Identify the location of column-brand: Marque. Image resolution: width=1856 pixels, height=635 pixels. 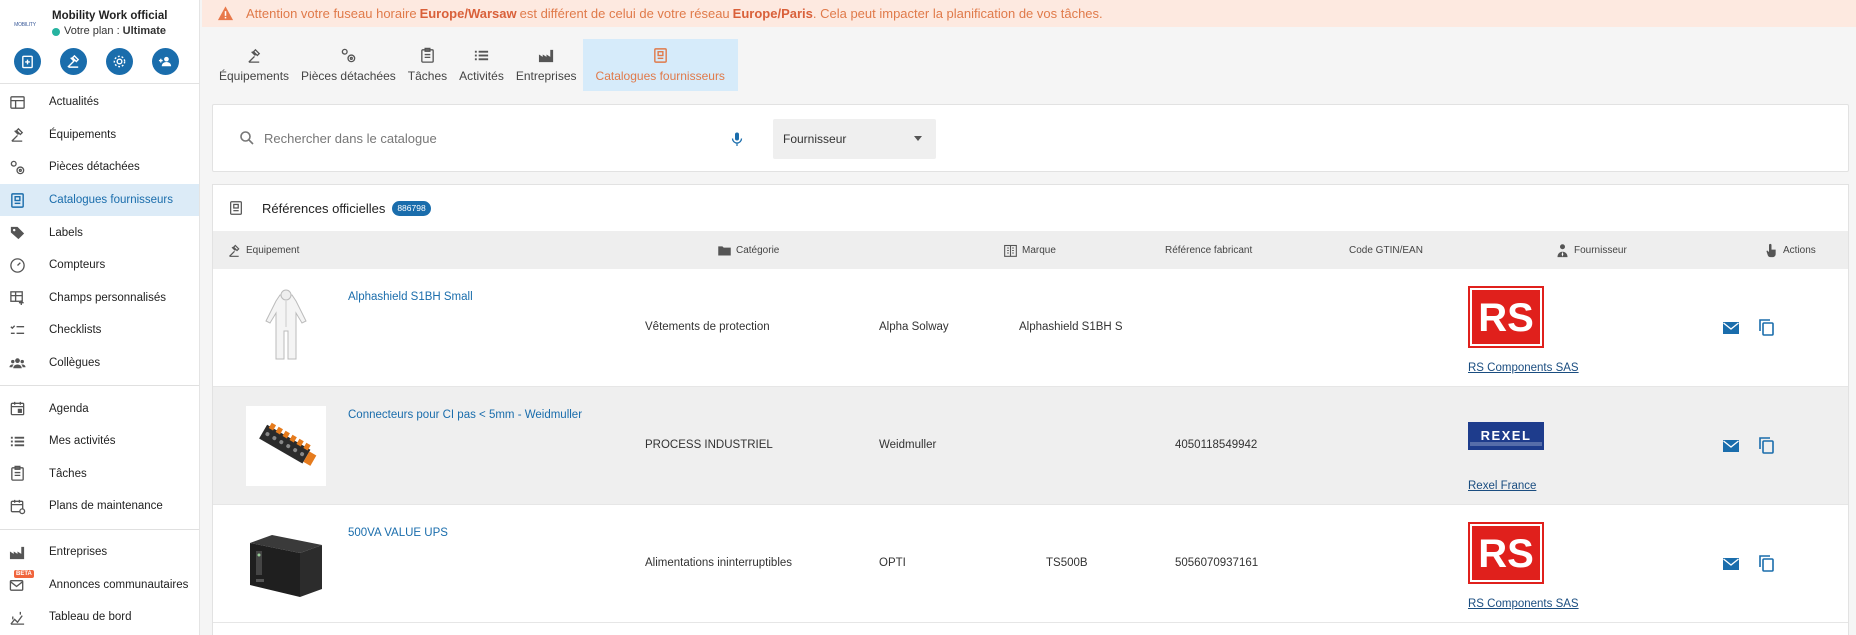
(1029, 250).